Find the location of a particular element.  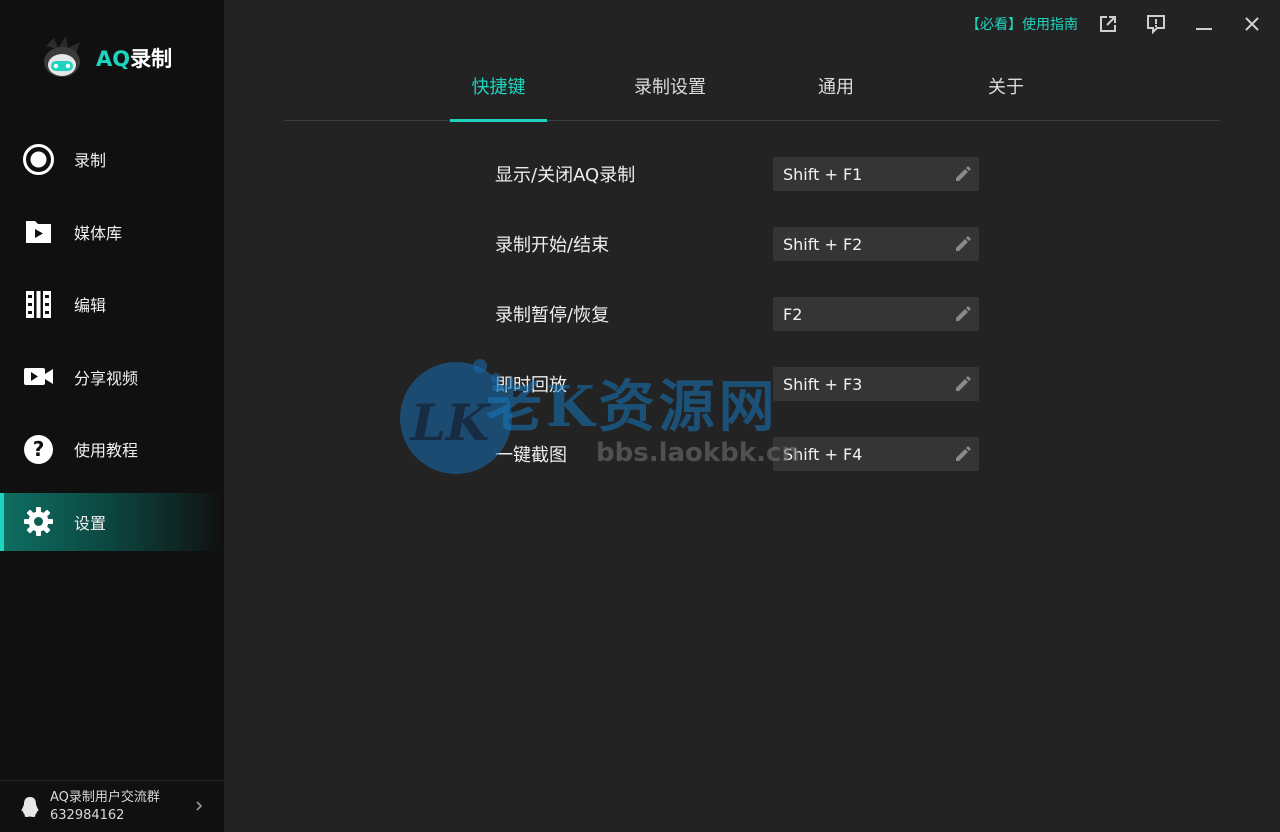

sidebar-item-tutorial: ? 使用教程 is located at coordinates (112, 449).